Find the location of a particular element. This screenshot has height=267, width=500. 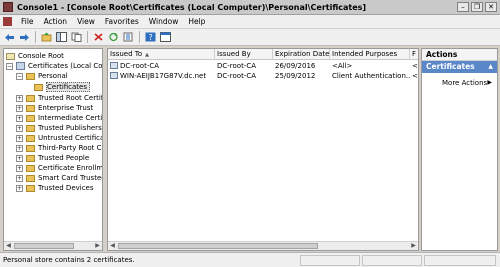

list-horizontal-scrollbar: ◀ ▶ is located at coordinates (263, 245).